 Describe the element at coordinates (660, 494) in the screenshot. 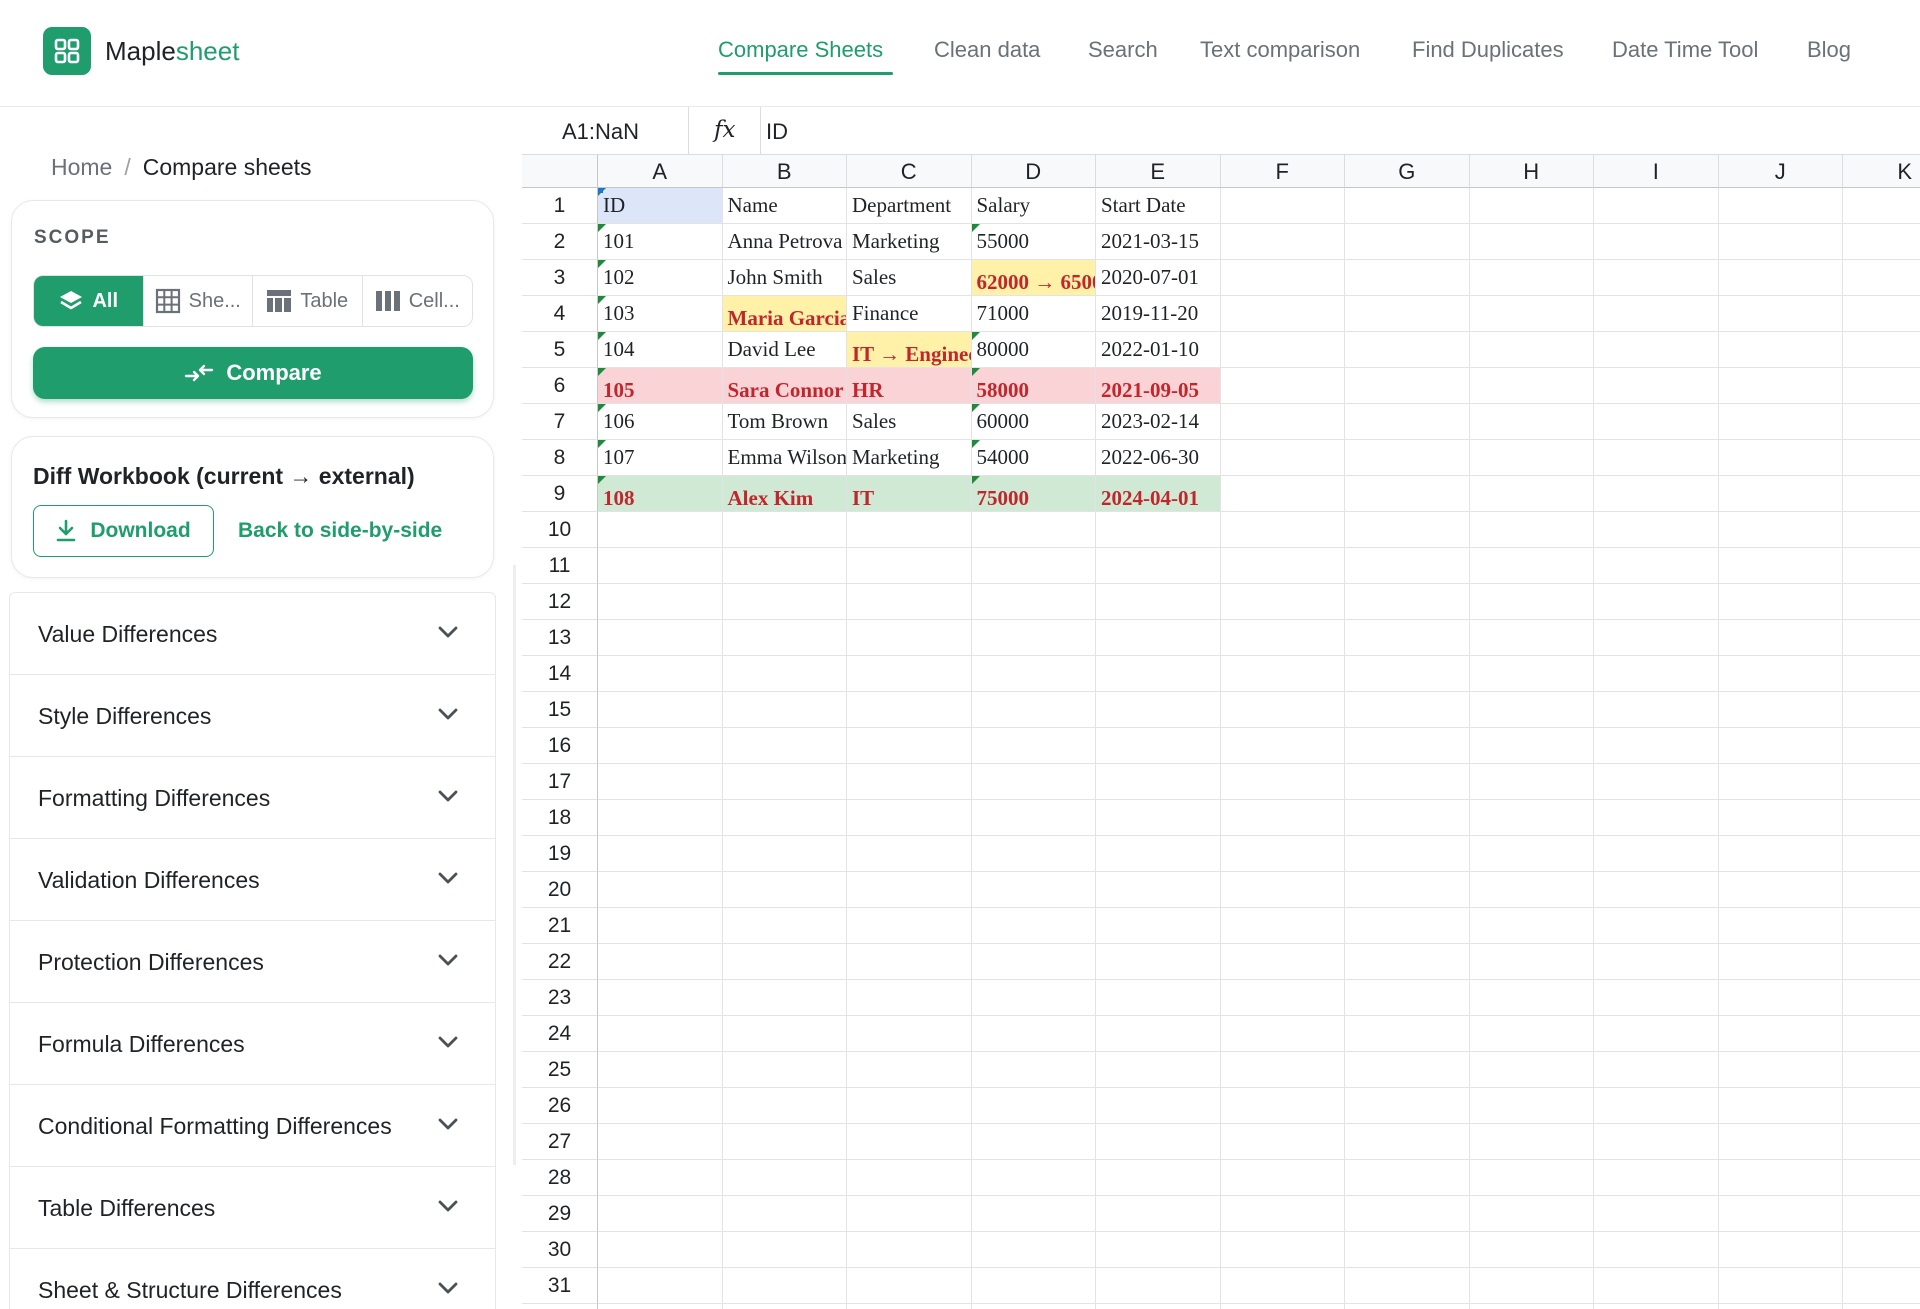

I see `grid-cell: 108` at that location.